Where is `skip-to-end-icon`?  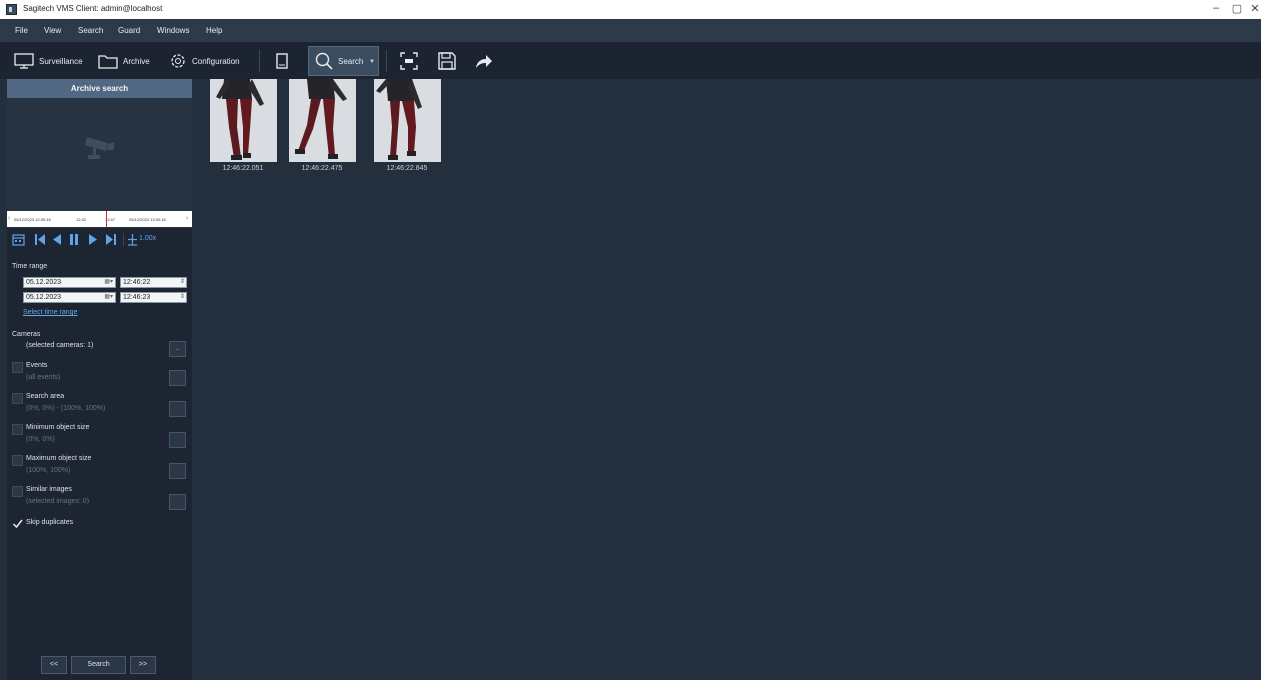 skip-to-end-icon is located at coordinates (111, 239).